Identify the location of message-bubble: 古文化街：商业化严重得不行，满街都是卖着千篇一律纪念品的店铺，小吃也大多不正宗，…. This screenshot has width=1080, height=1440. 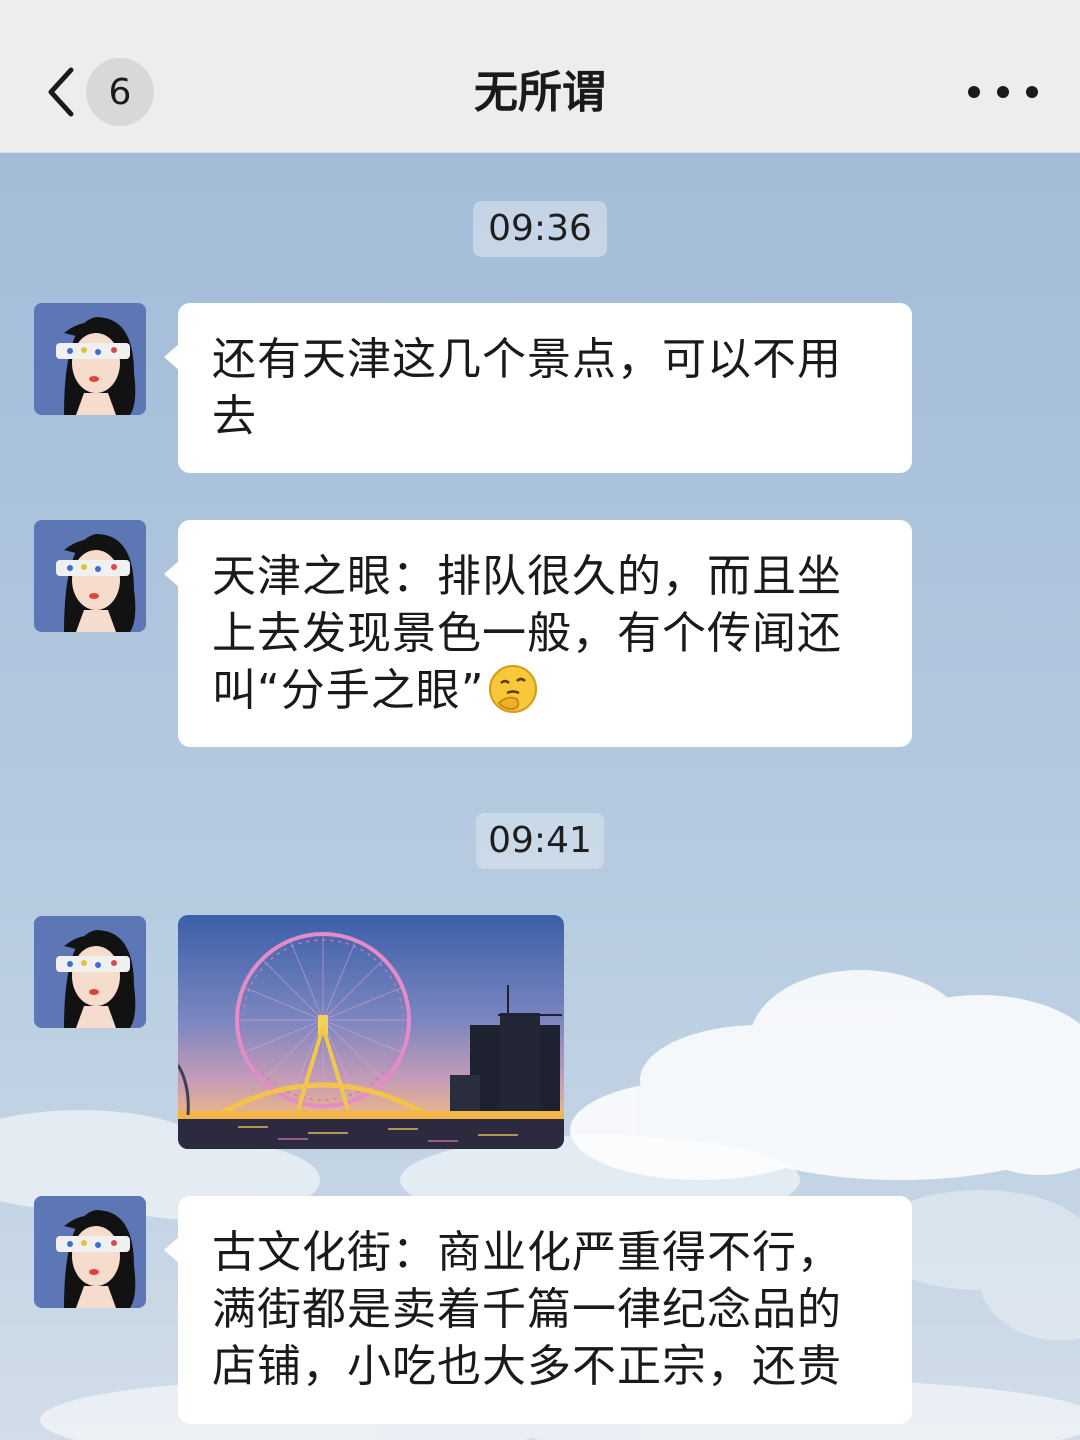
(538, 1310).